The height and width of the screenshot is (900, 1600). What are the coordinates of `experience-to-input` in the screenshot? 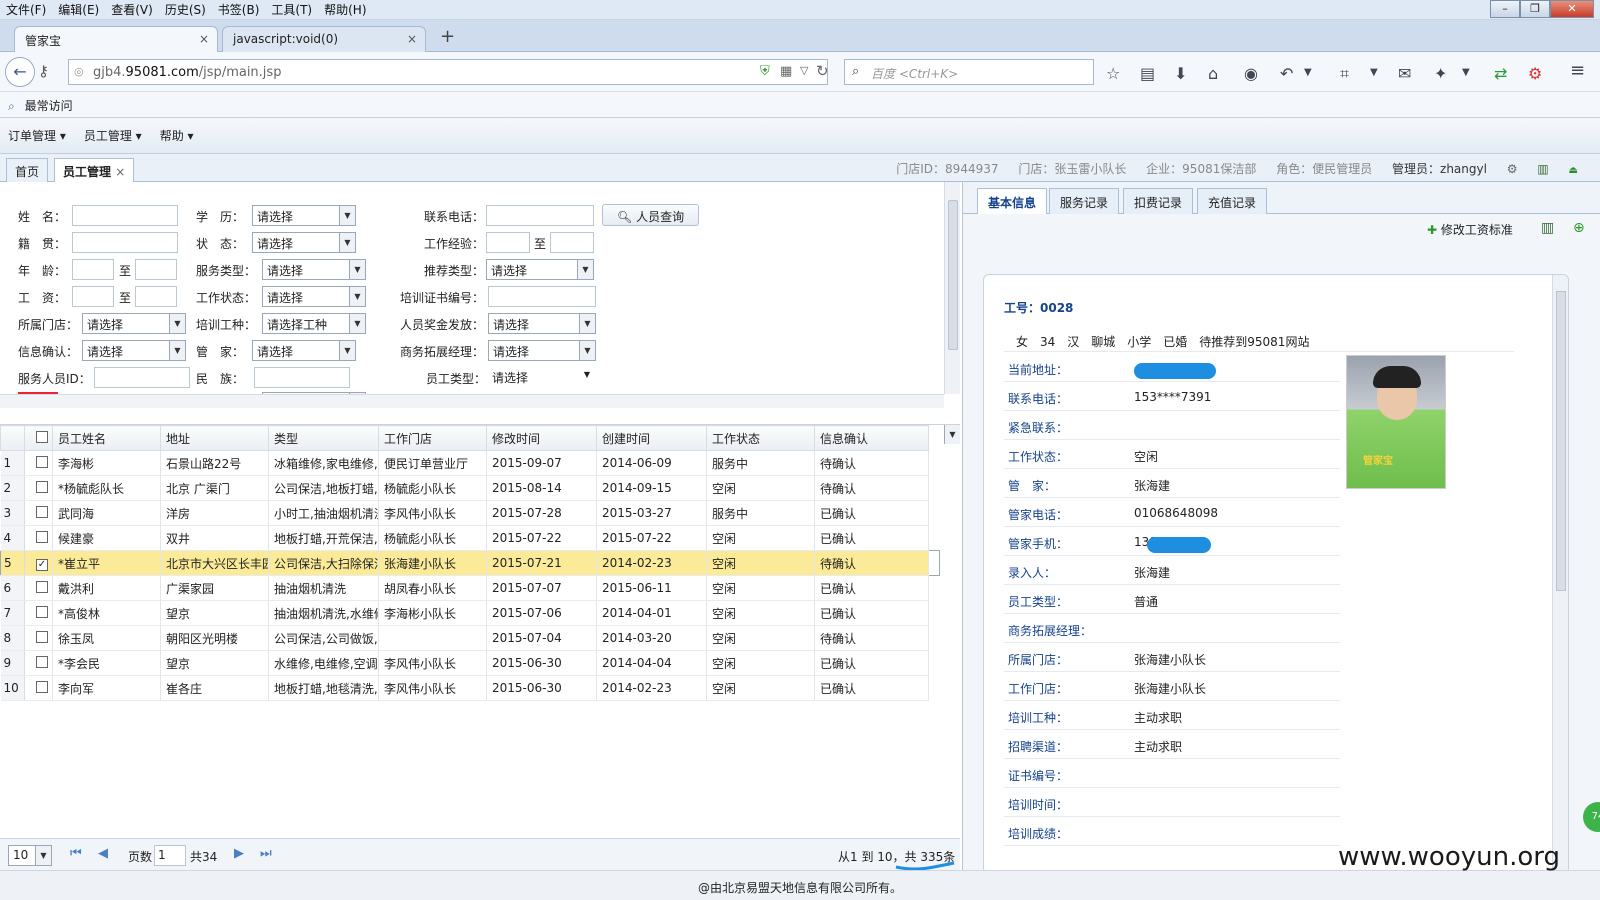 It's located at (572, 242).